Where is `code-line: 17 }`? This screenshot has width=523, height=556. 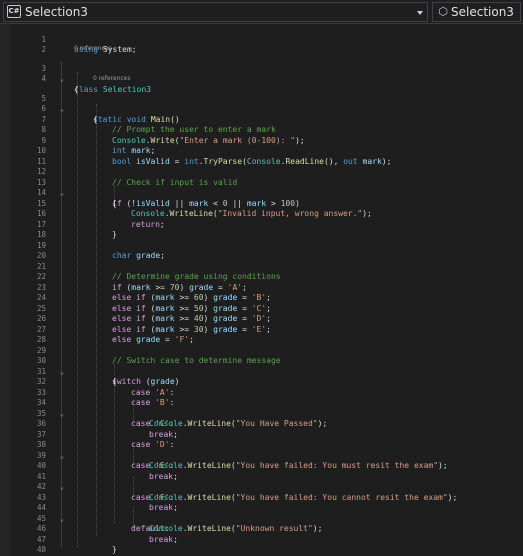
code-line: 17 } is located at coordinates (76, 229).